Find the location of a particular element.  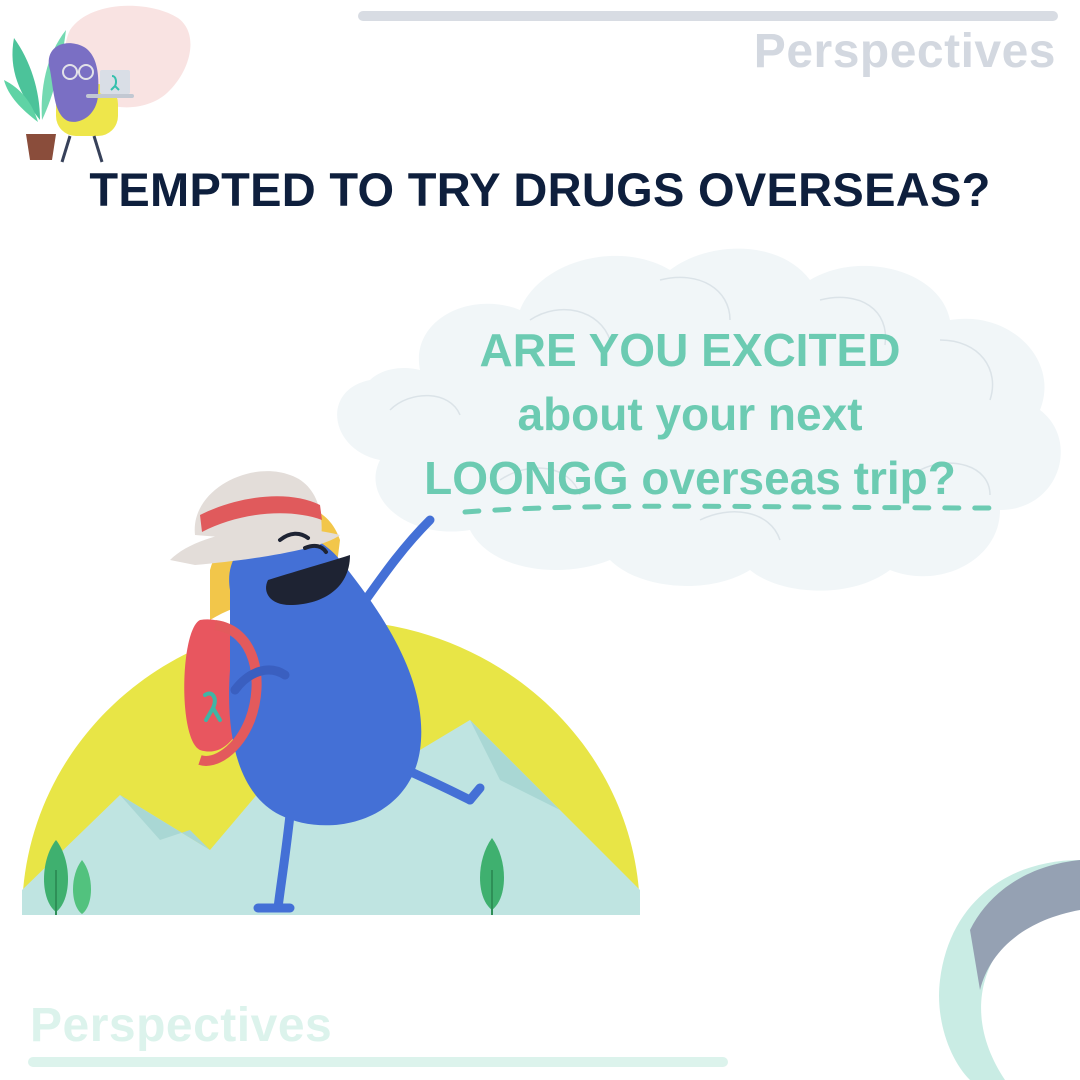

bottom-divider-bar is located at coordinates (378, 1062).